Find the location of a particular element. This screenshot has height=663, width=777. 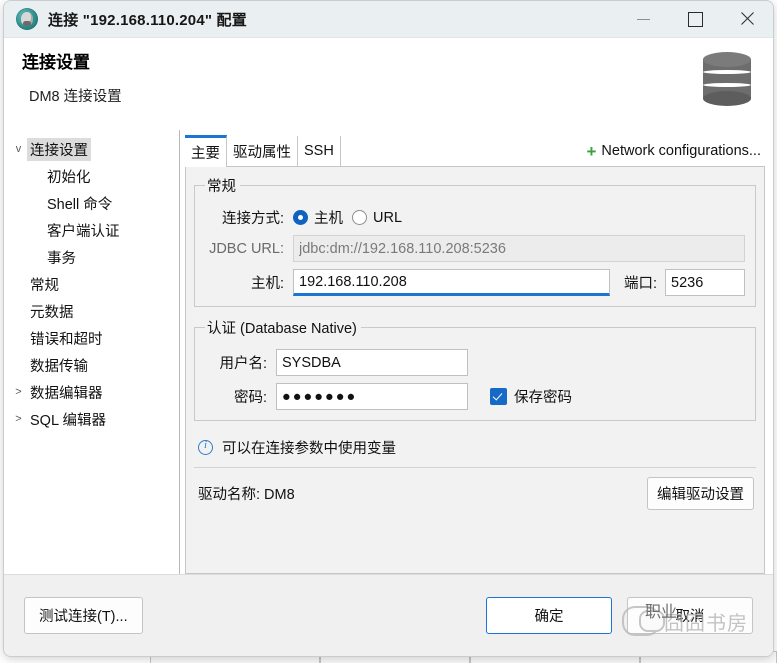

password-label: 密码: is located at coordinates (250, 398).